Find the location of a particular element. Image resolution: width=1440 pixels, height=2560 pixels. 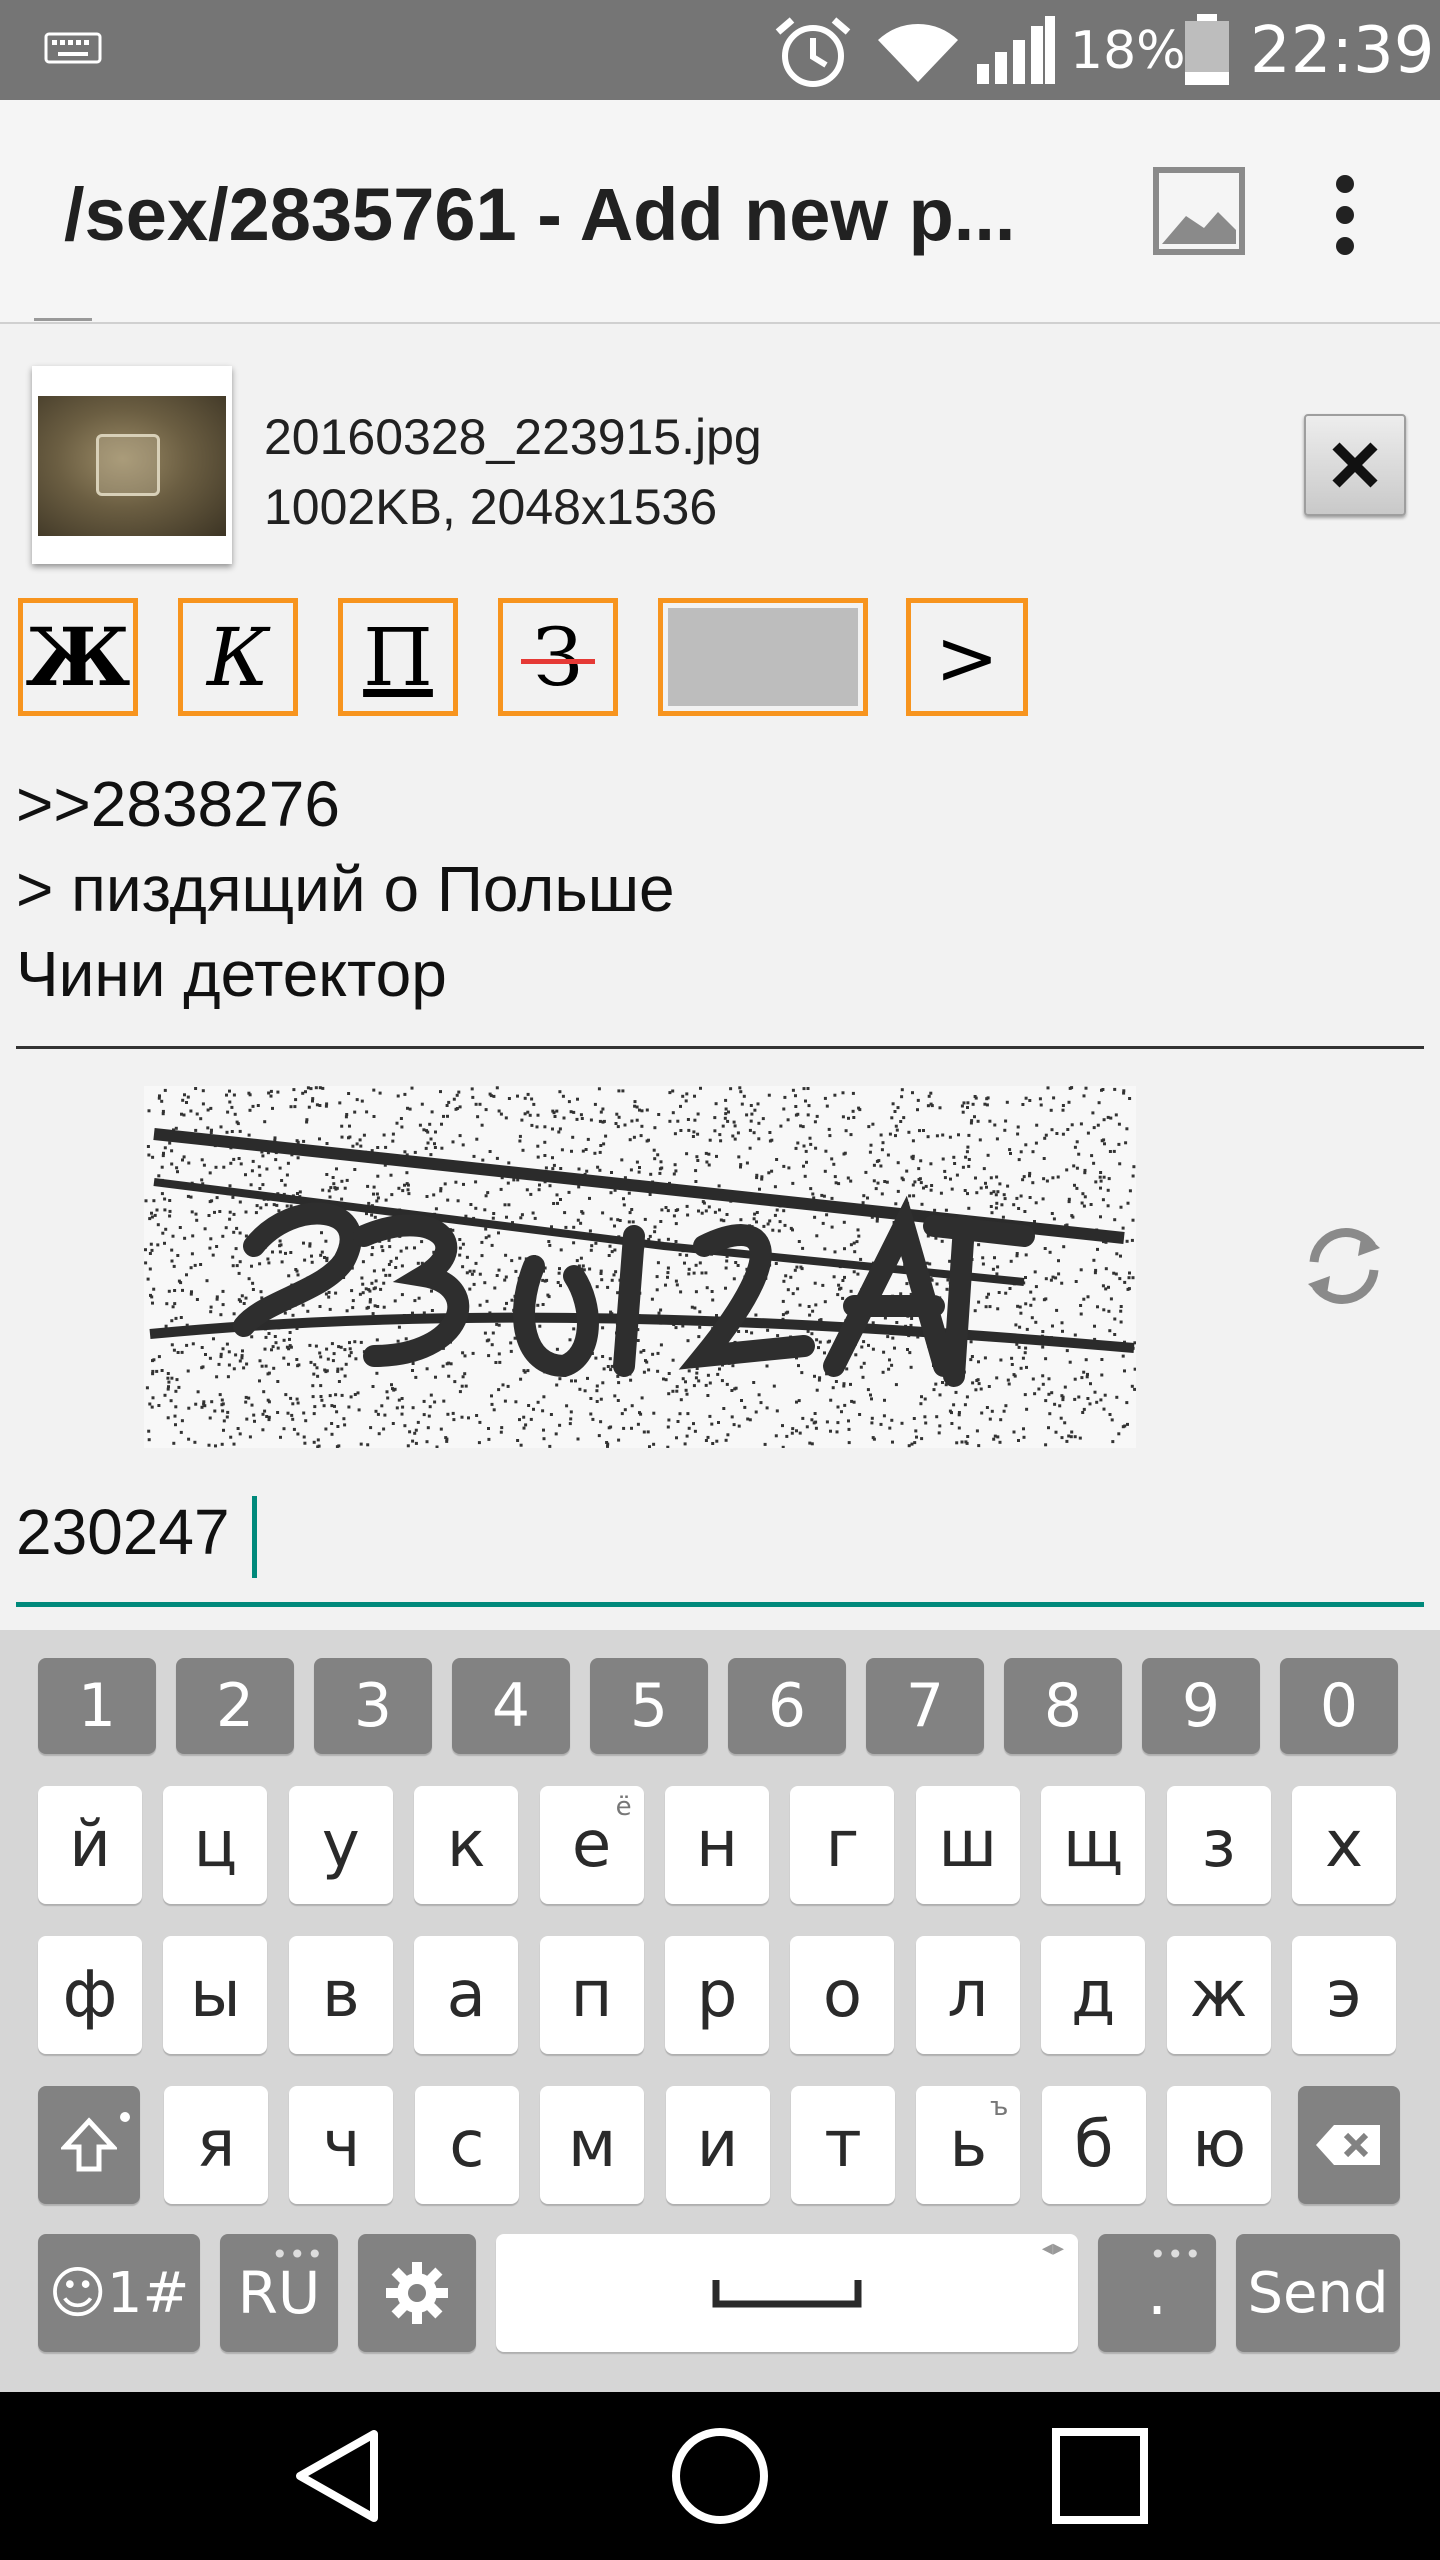

letter-key: к is located at coordinates (466, 1845).